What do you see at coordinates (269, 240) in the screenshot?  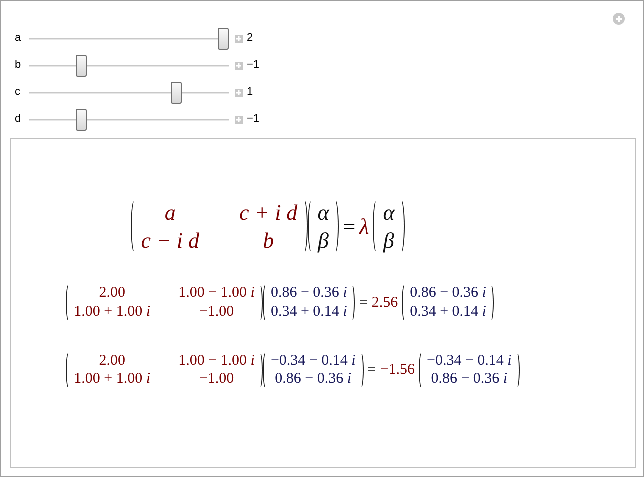 I see `matrix-entry: b` at bounding box center [269, 240].